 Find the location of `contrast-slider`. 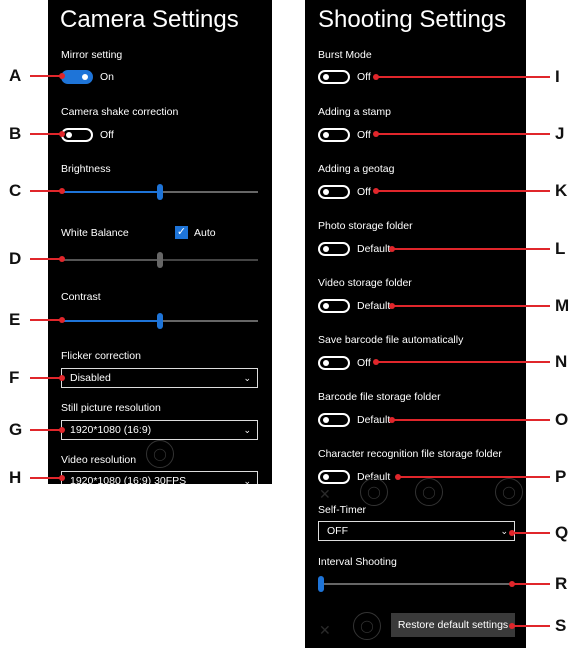

contrast-slider is located at coordinates (159, 321).